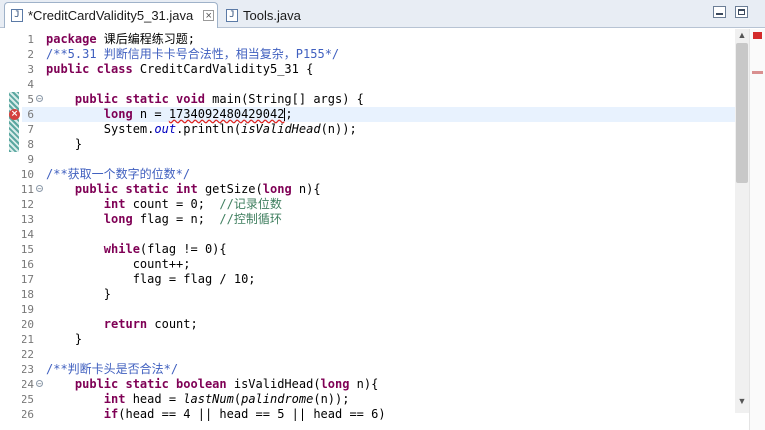 The height and width of the screenshot is (430, 765). I want to click on code-line: 2/**5.31 判断信用卡卡号合法性，相当复杂，P155*/, so click(367, 54).